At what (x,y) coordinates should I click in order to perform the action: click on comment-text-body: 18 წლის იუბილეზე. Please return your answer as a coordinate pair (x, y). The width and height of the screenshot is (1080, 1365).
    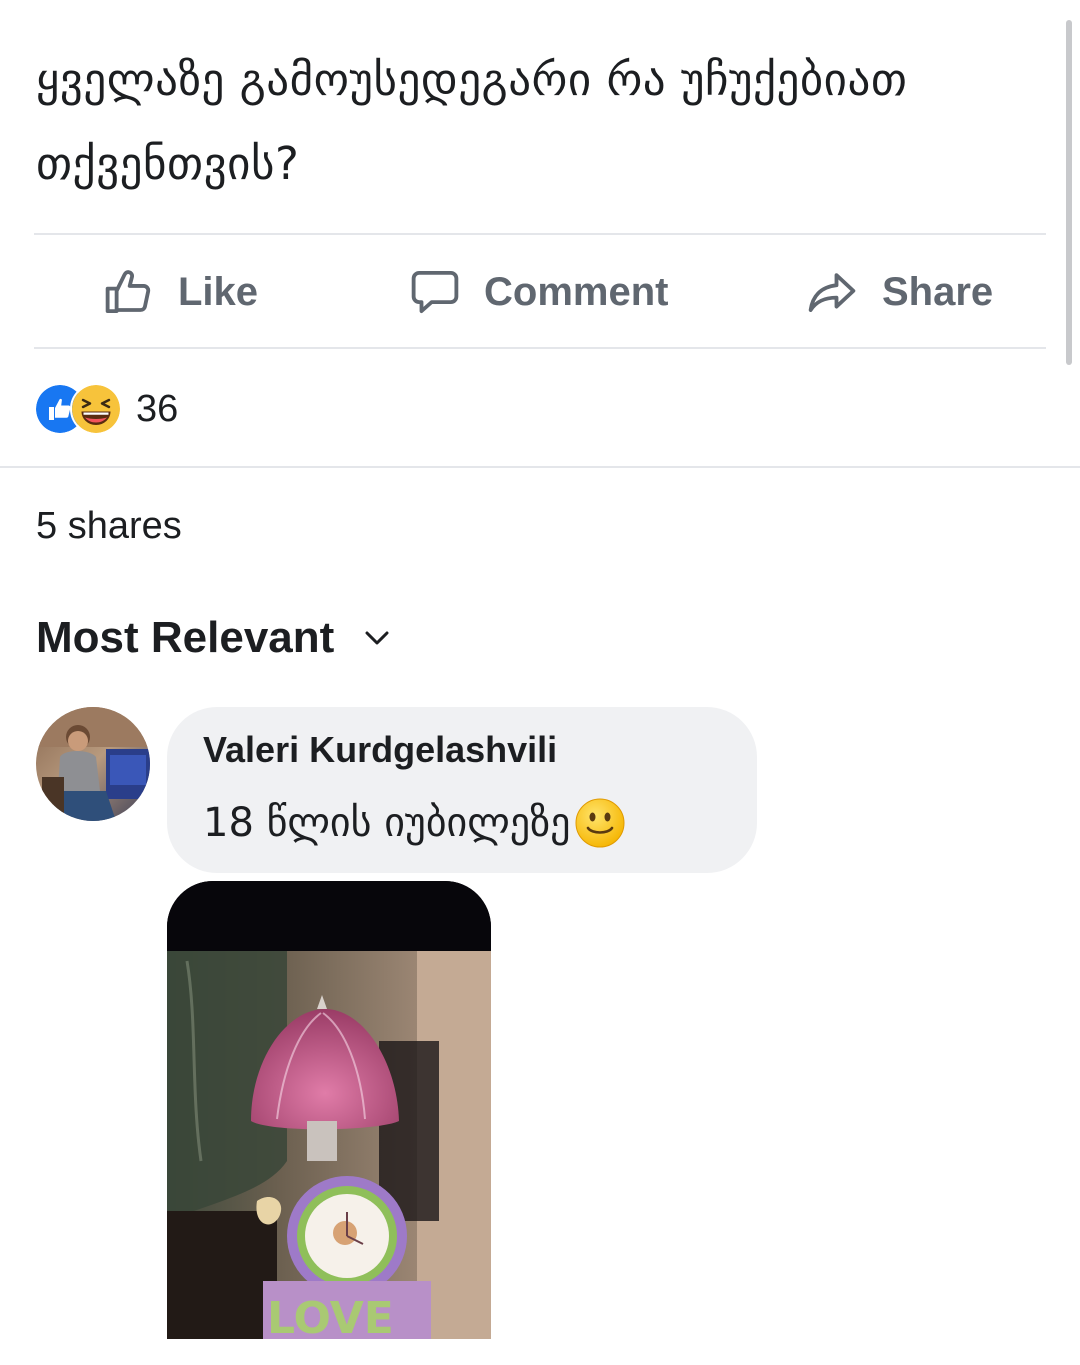
    Looking at the image, I should click on (387, 823).